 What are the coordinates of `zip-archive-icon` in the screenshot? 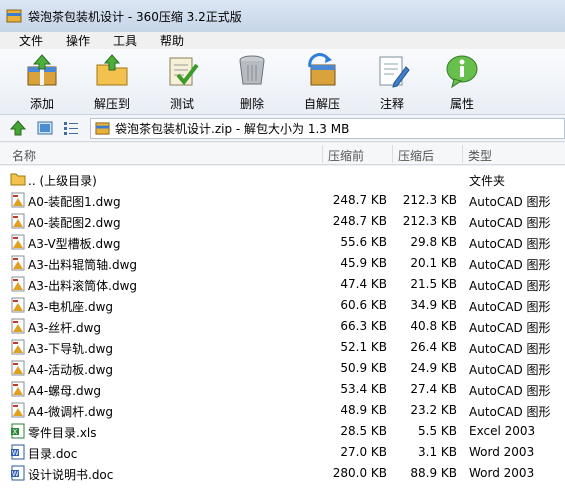 It's located at (102, 128).